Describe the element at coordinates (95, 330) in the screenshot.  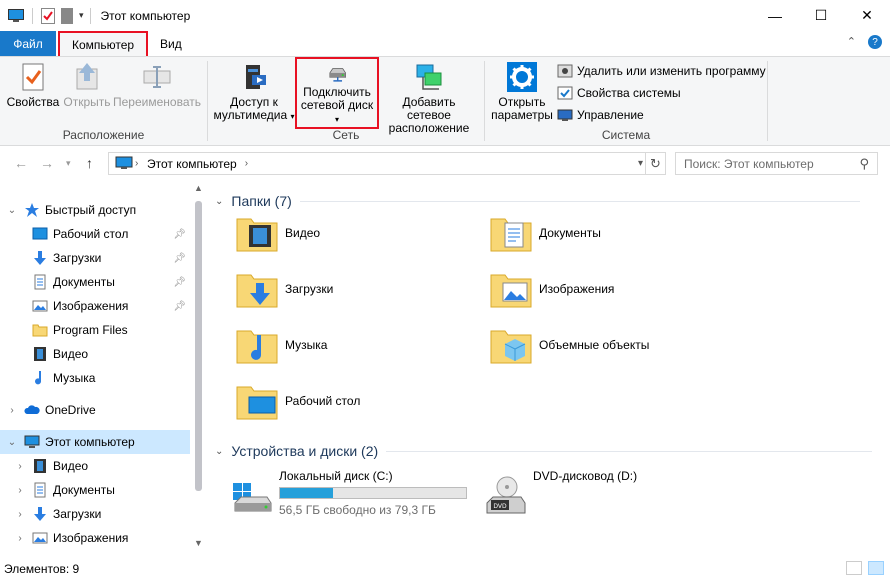
I see `nav-item-program-files: Program Files` at that location.